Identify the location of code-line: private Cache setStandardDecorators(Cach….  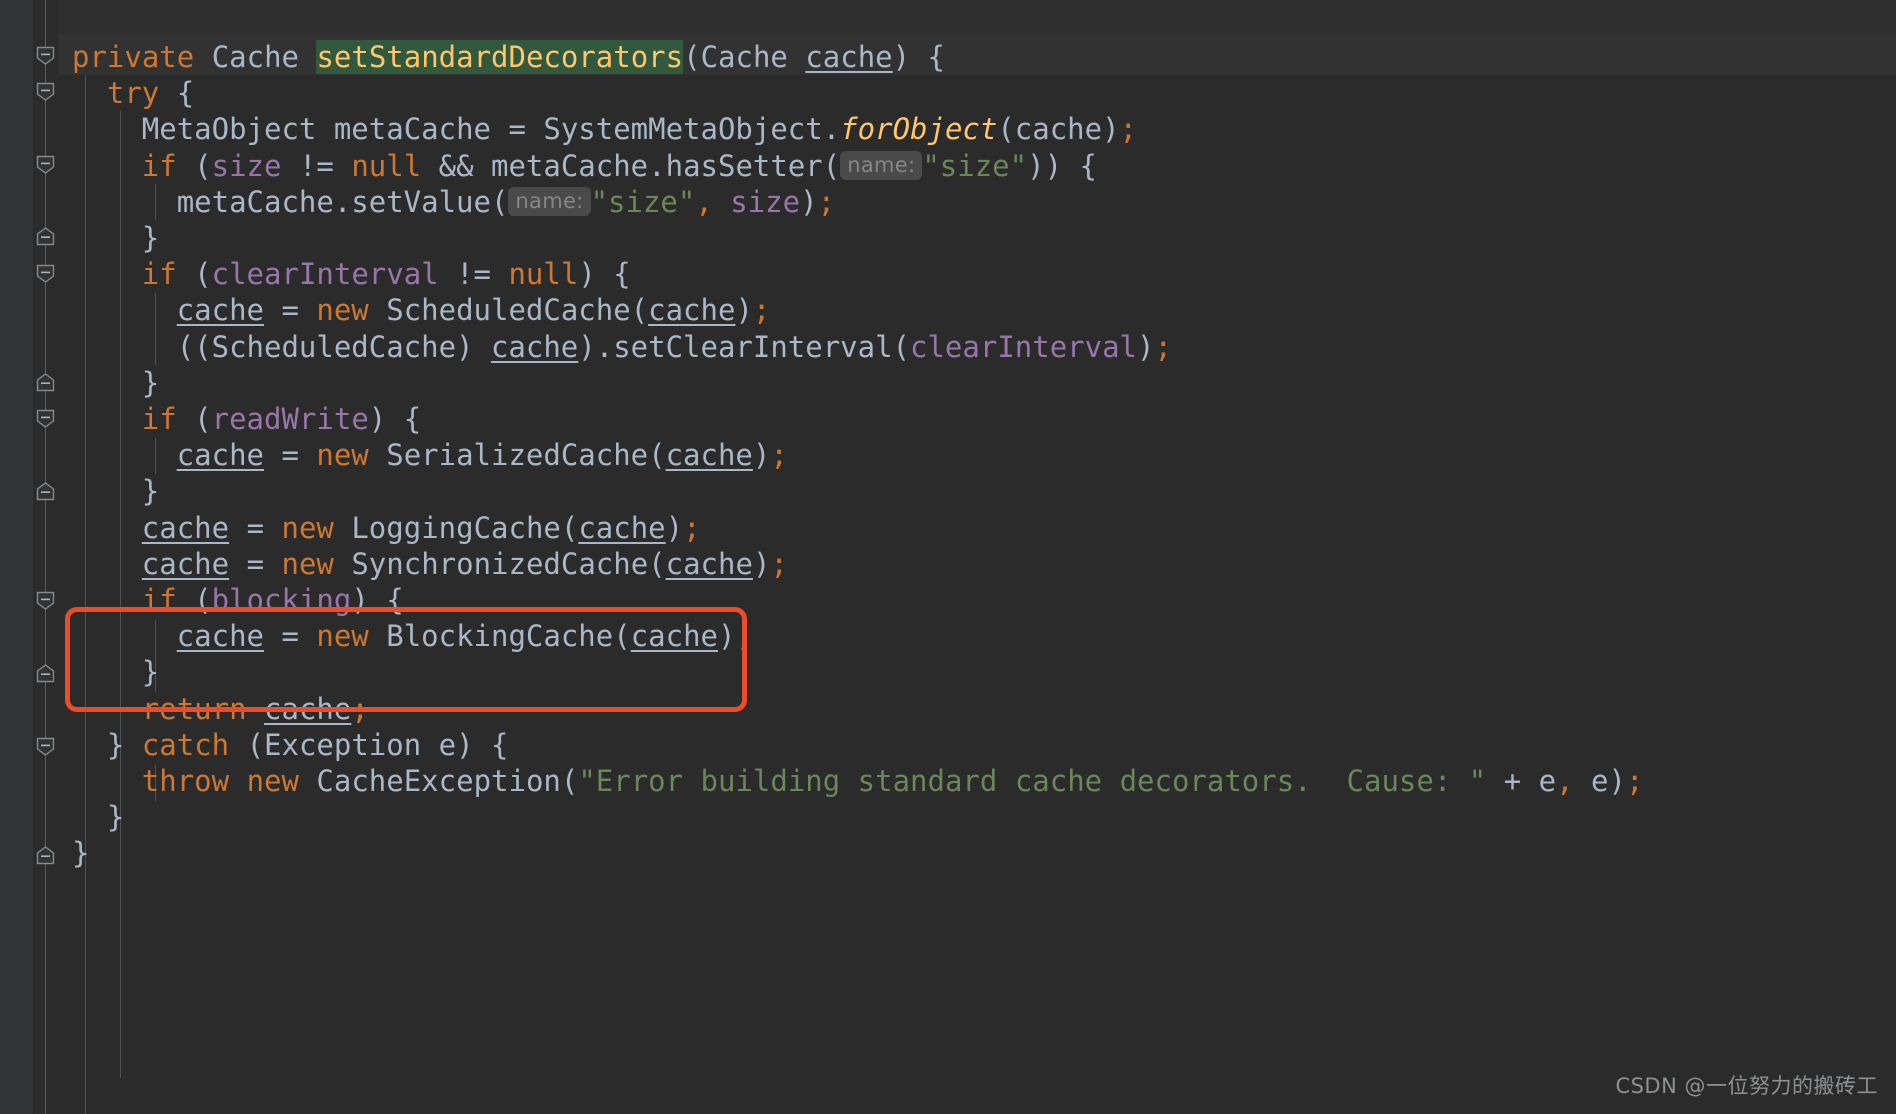
(508, 57).